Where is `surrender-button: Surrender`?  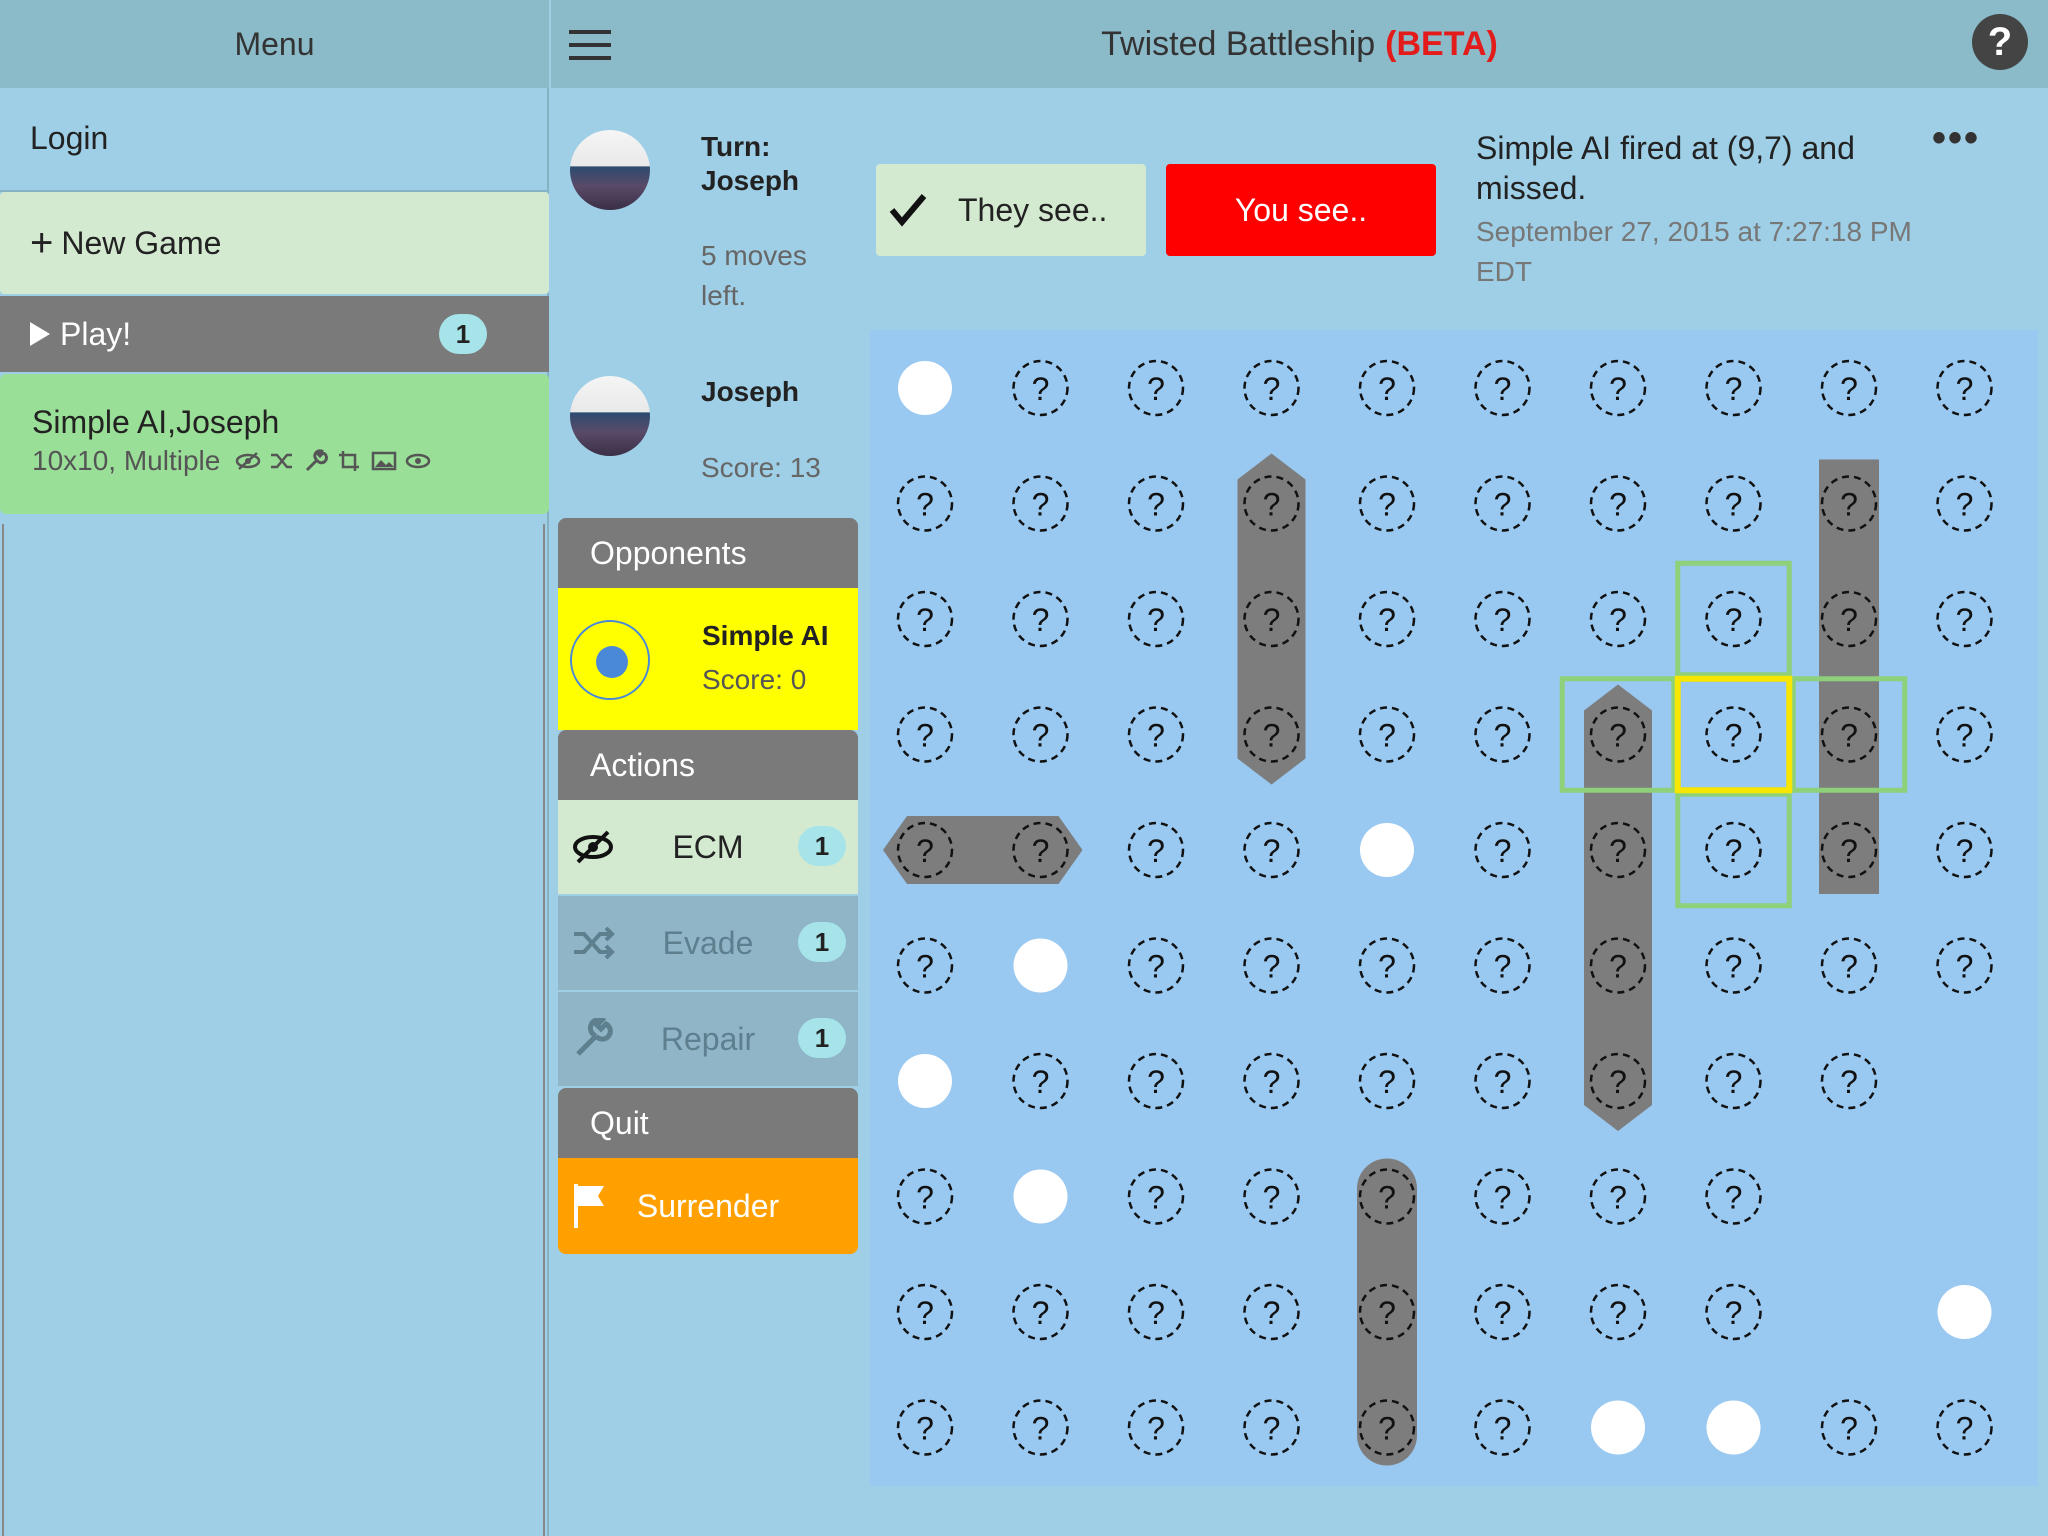 surrender-button: Surrender is located at coordinates (708, 1206).